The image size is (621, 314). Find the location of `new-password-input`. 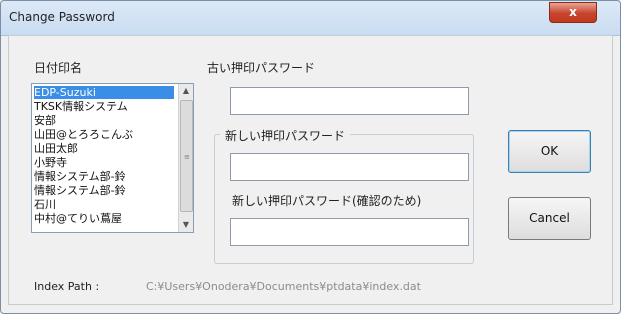

new-password-input is located at coordinates (349, 167).